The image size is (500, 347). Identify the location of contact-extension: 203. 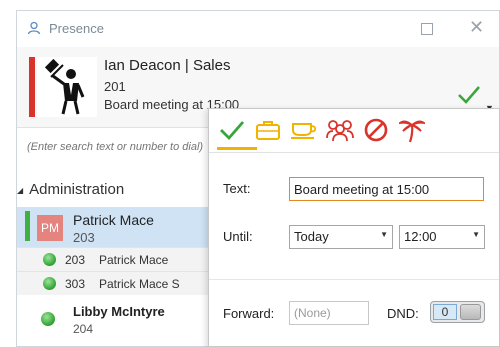
(84, 237).